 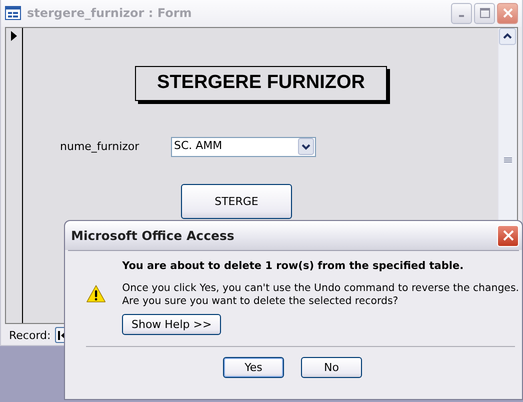 I want to click on dialog-detail-text: Are you sure you want to delete the selected records?, so click(x=261, y=301).